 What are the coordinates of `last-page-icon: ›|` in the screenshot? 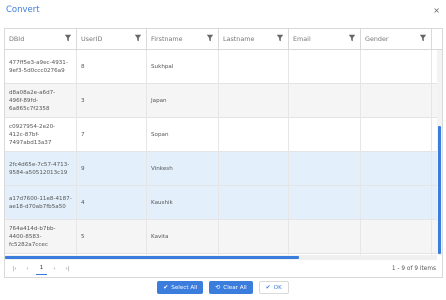 It's located at (67, 268).